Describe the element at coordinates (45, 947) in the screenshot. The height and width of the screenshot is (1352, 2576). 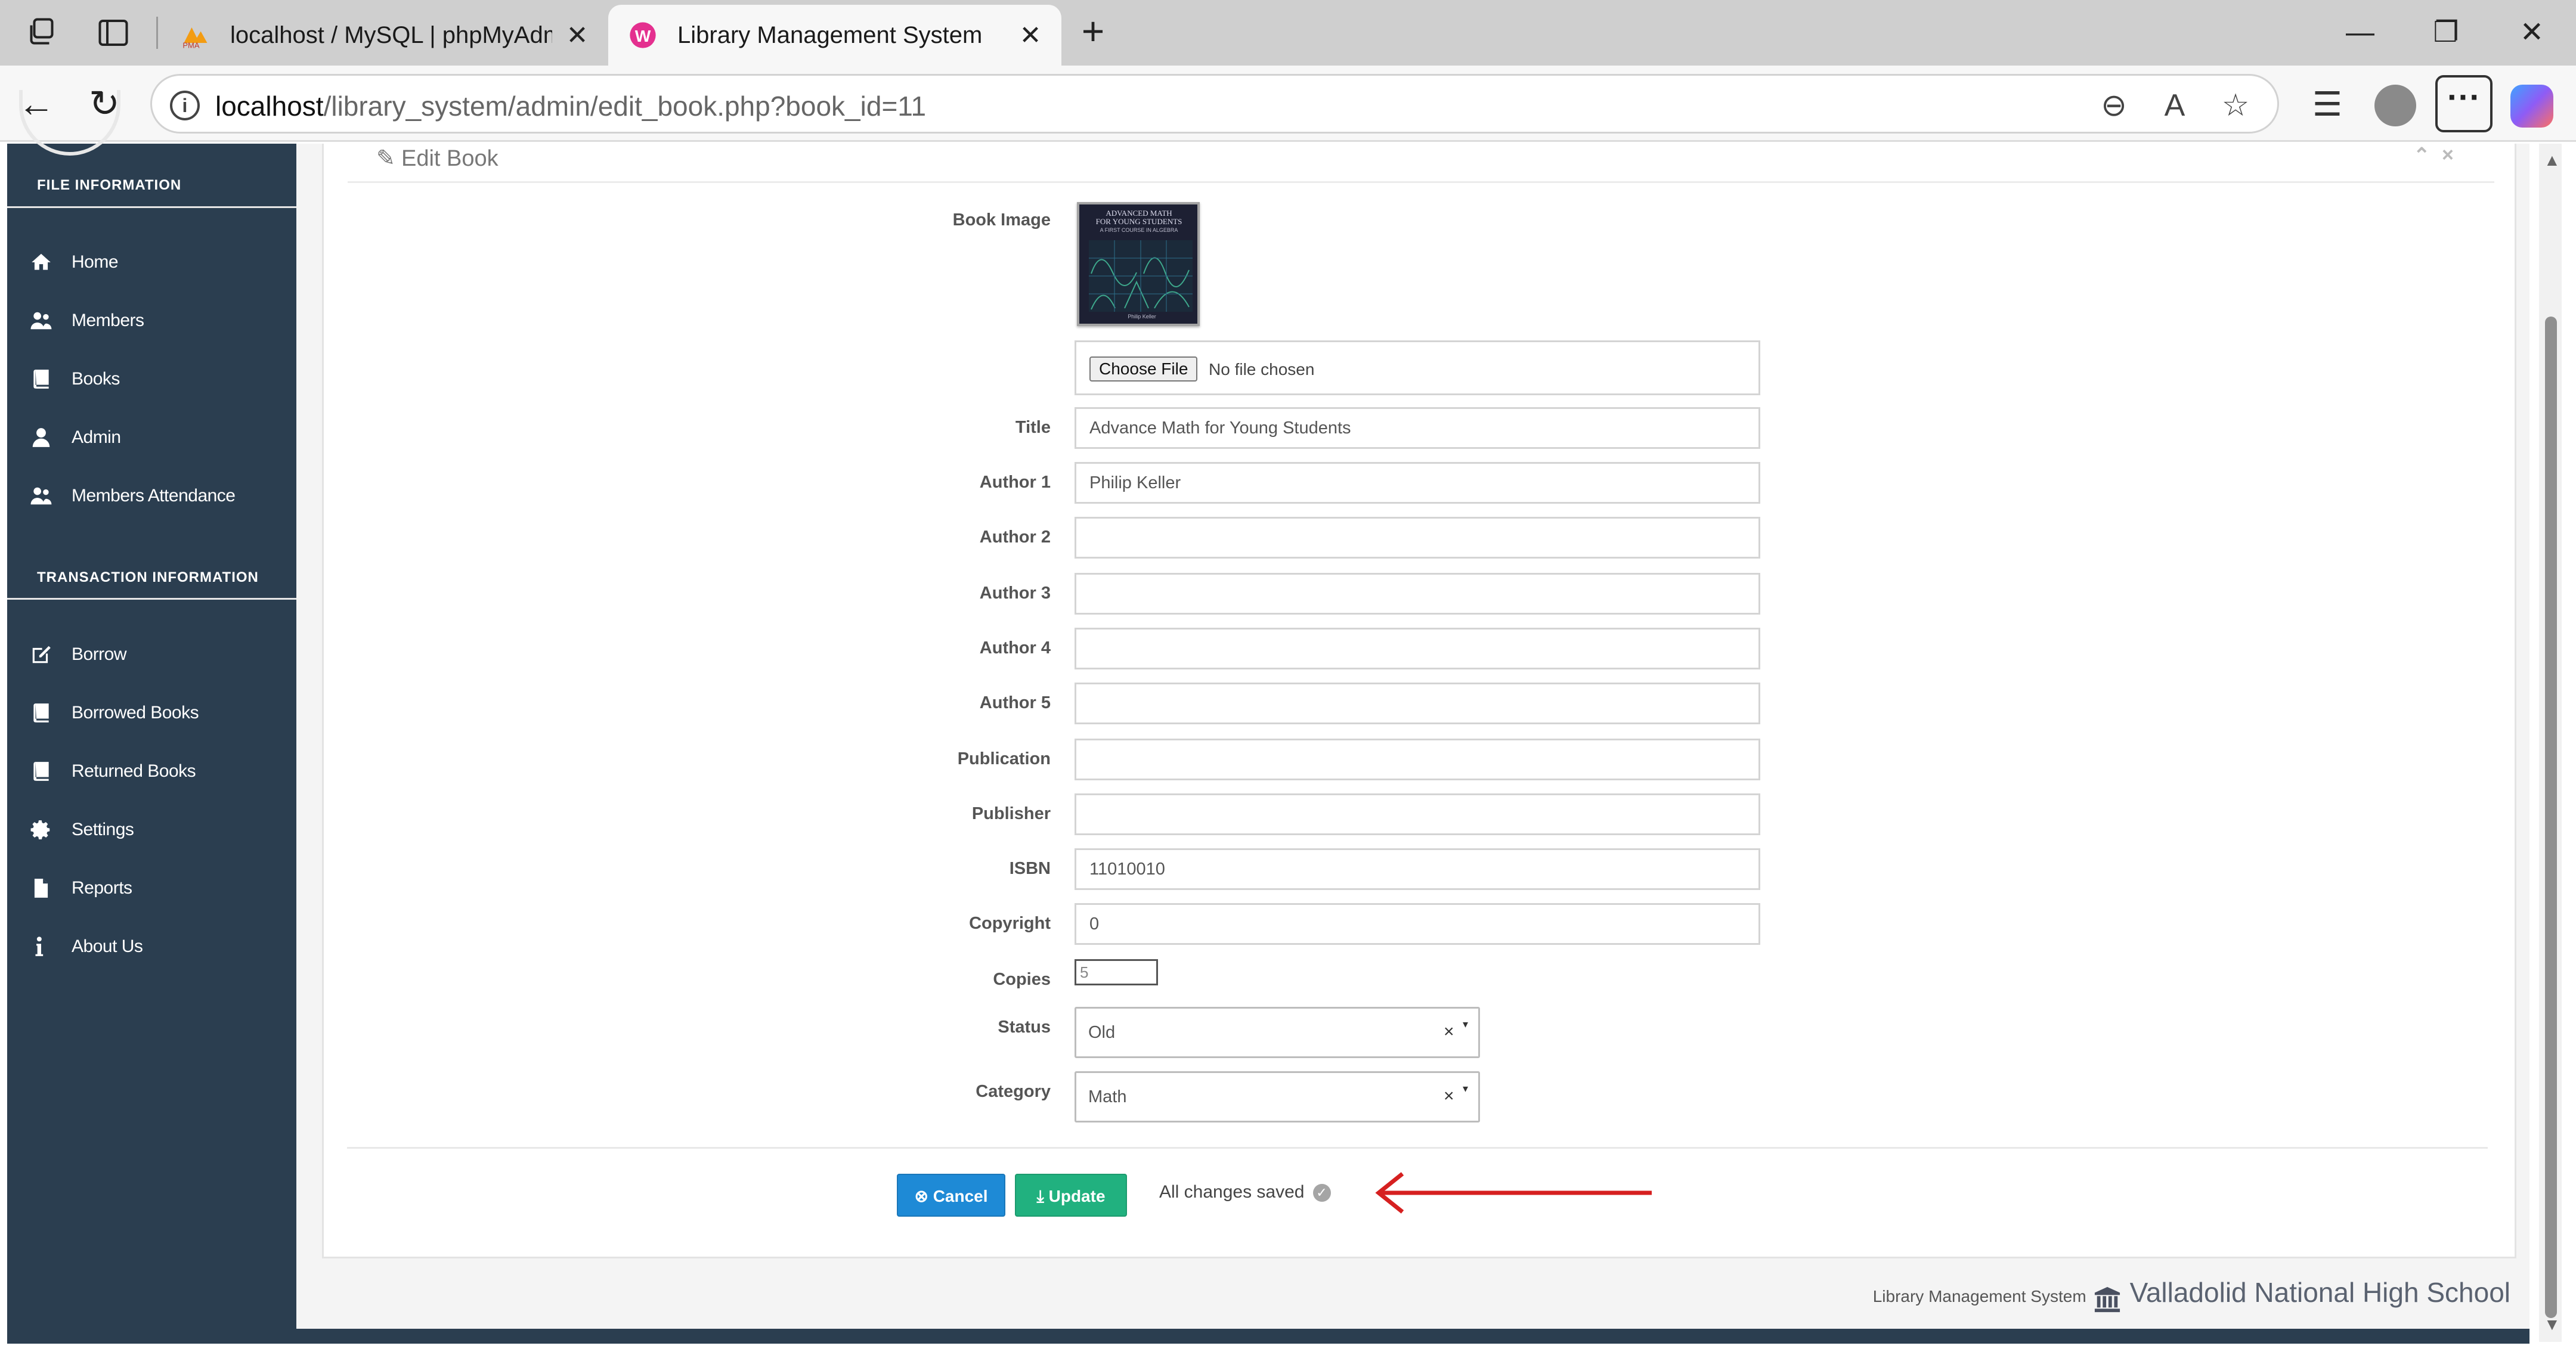
I see `info-icon` at that location.